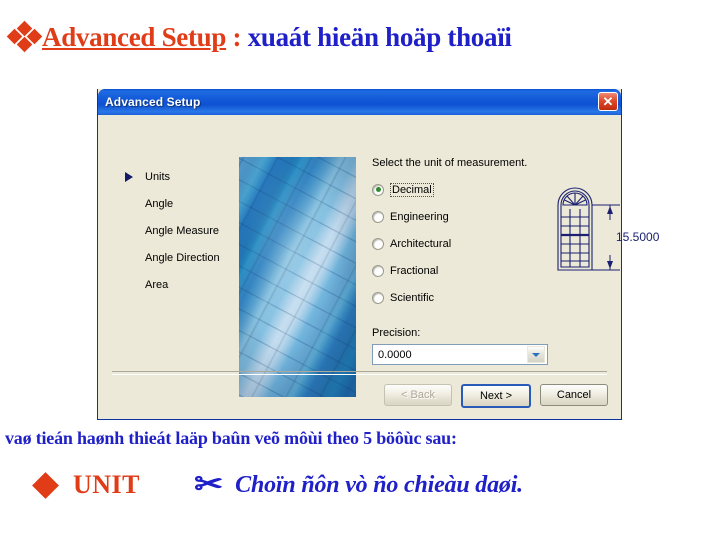  What do you see at coordinates (107, 484) in the screenshot?
I see `unit-command-label: UNIT` at bounding box center [107, 484].